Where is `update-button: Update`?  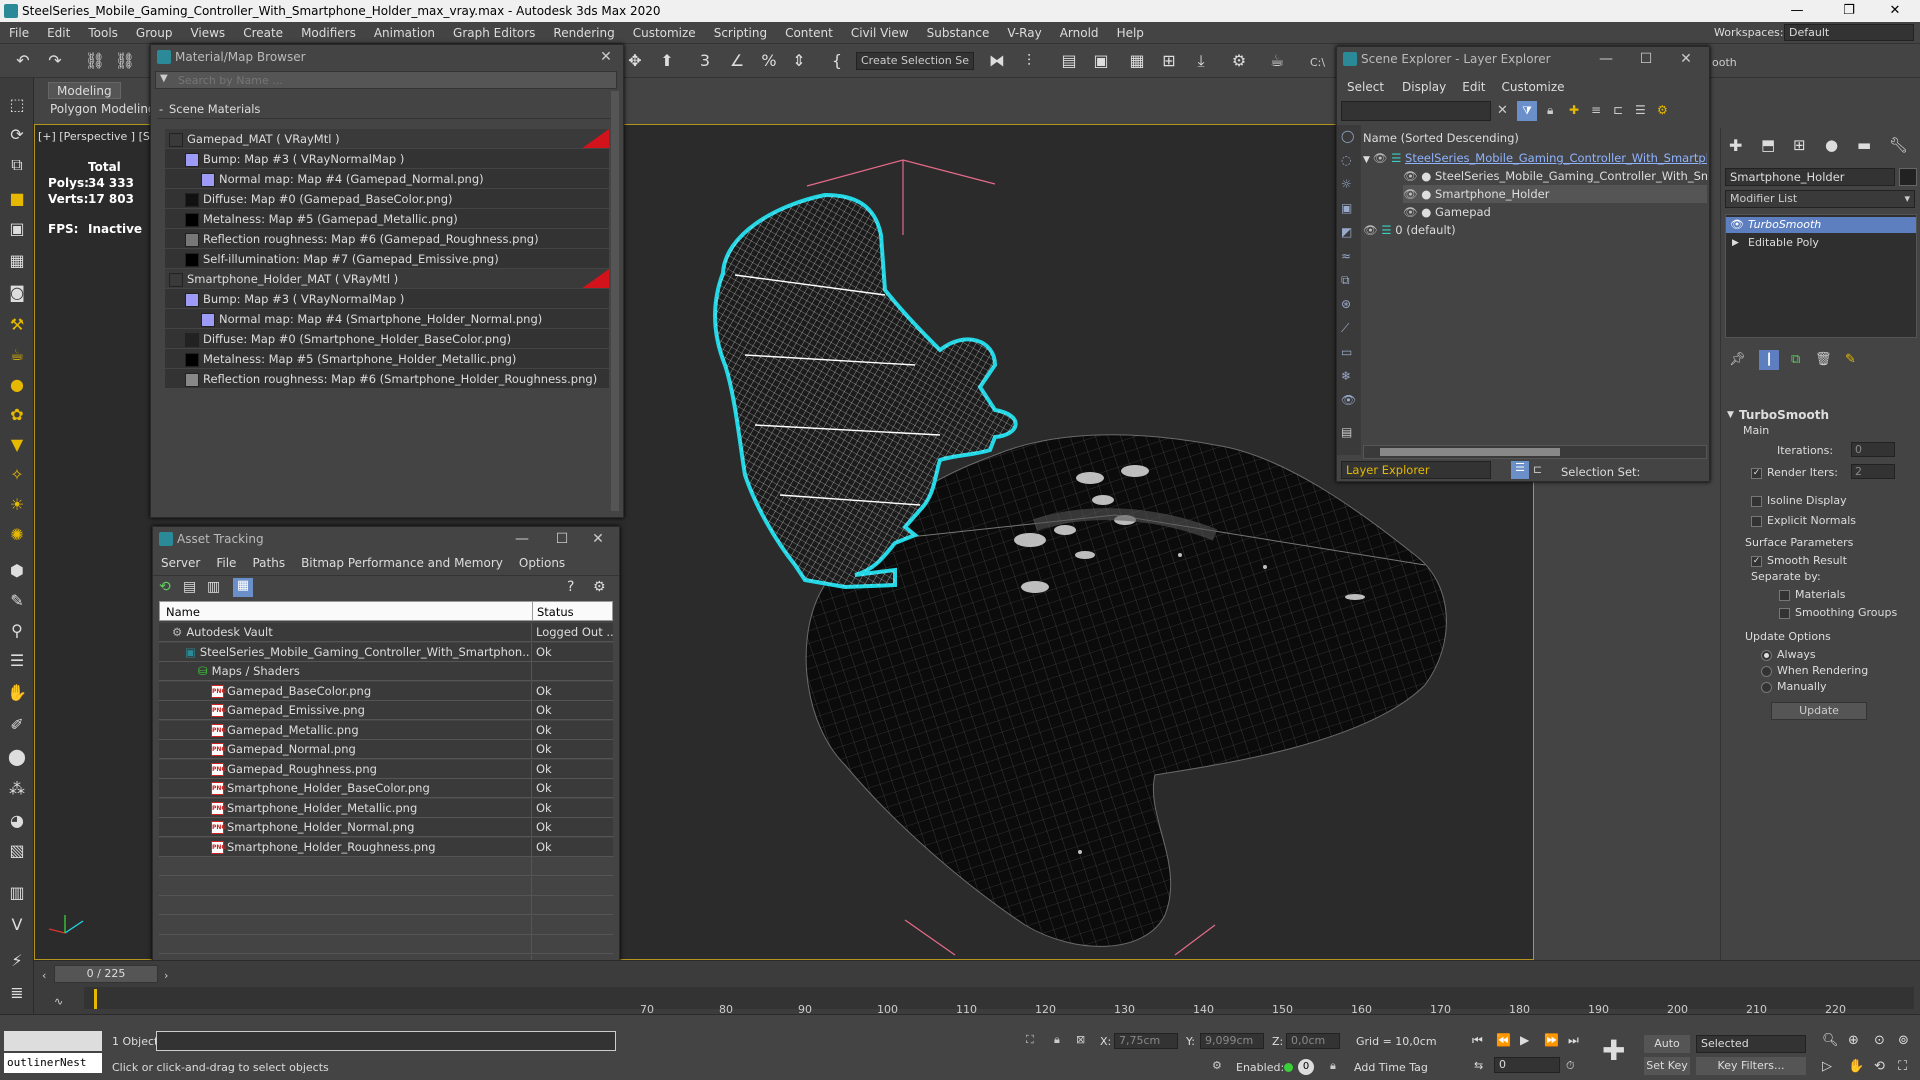
update-button: Update is located at coordinates (1819, 711).